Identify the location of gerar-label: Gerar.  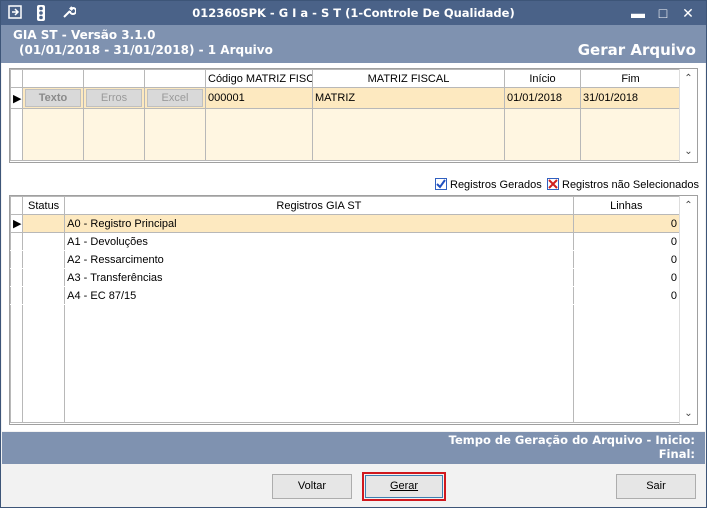
(404, 486).